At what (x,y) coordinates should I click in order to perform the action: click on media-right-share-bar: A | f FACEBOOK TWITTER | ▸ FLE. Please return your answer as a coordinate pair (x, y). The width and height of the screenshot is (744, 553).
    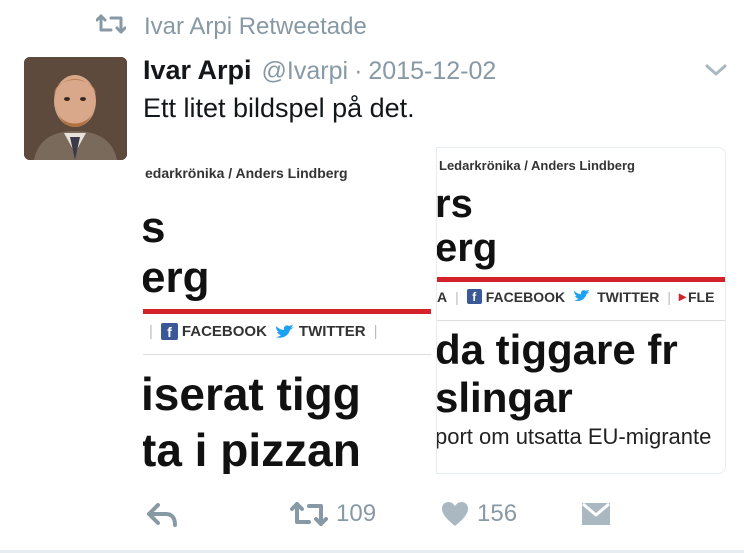
    Looking at the image, I should click on (576, 296).